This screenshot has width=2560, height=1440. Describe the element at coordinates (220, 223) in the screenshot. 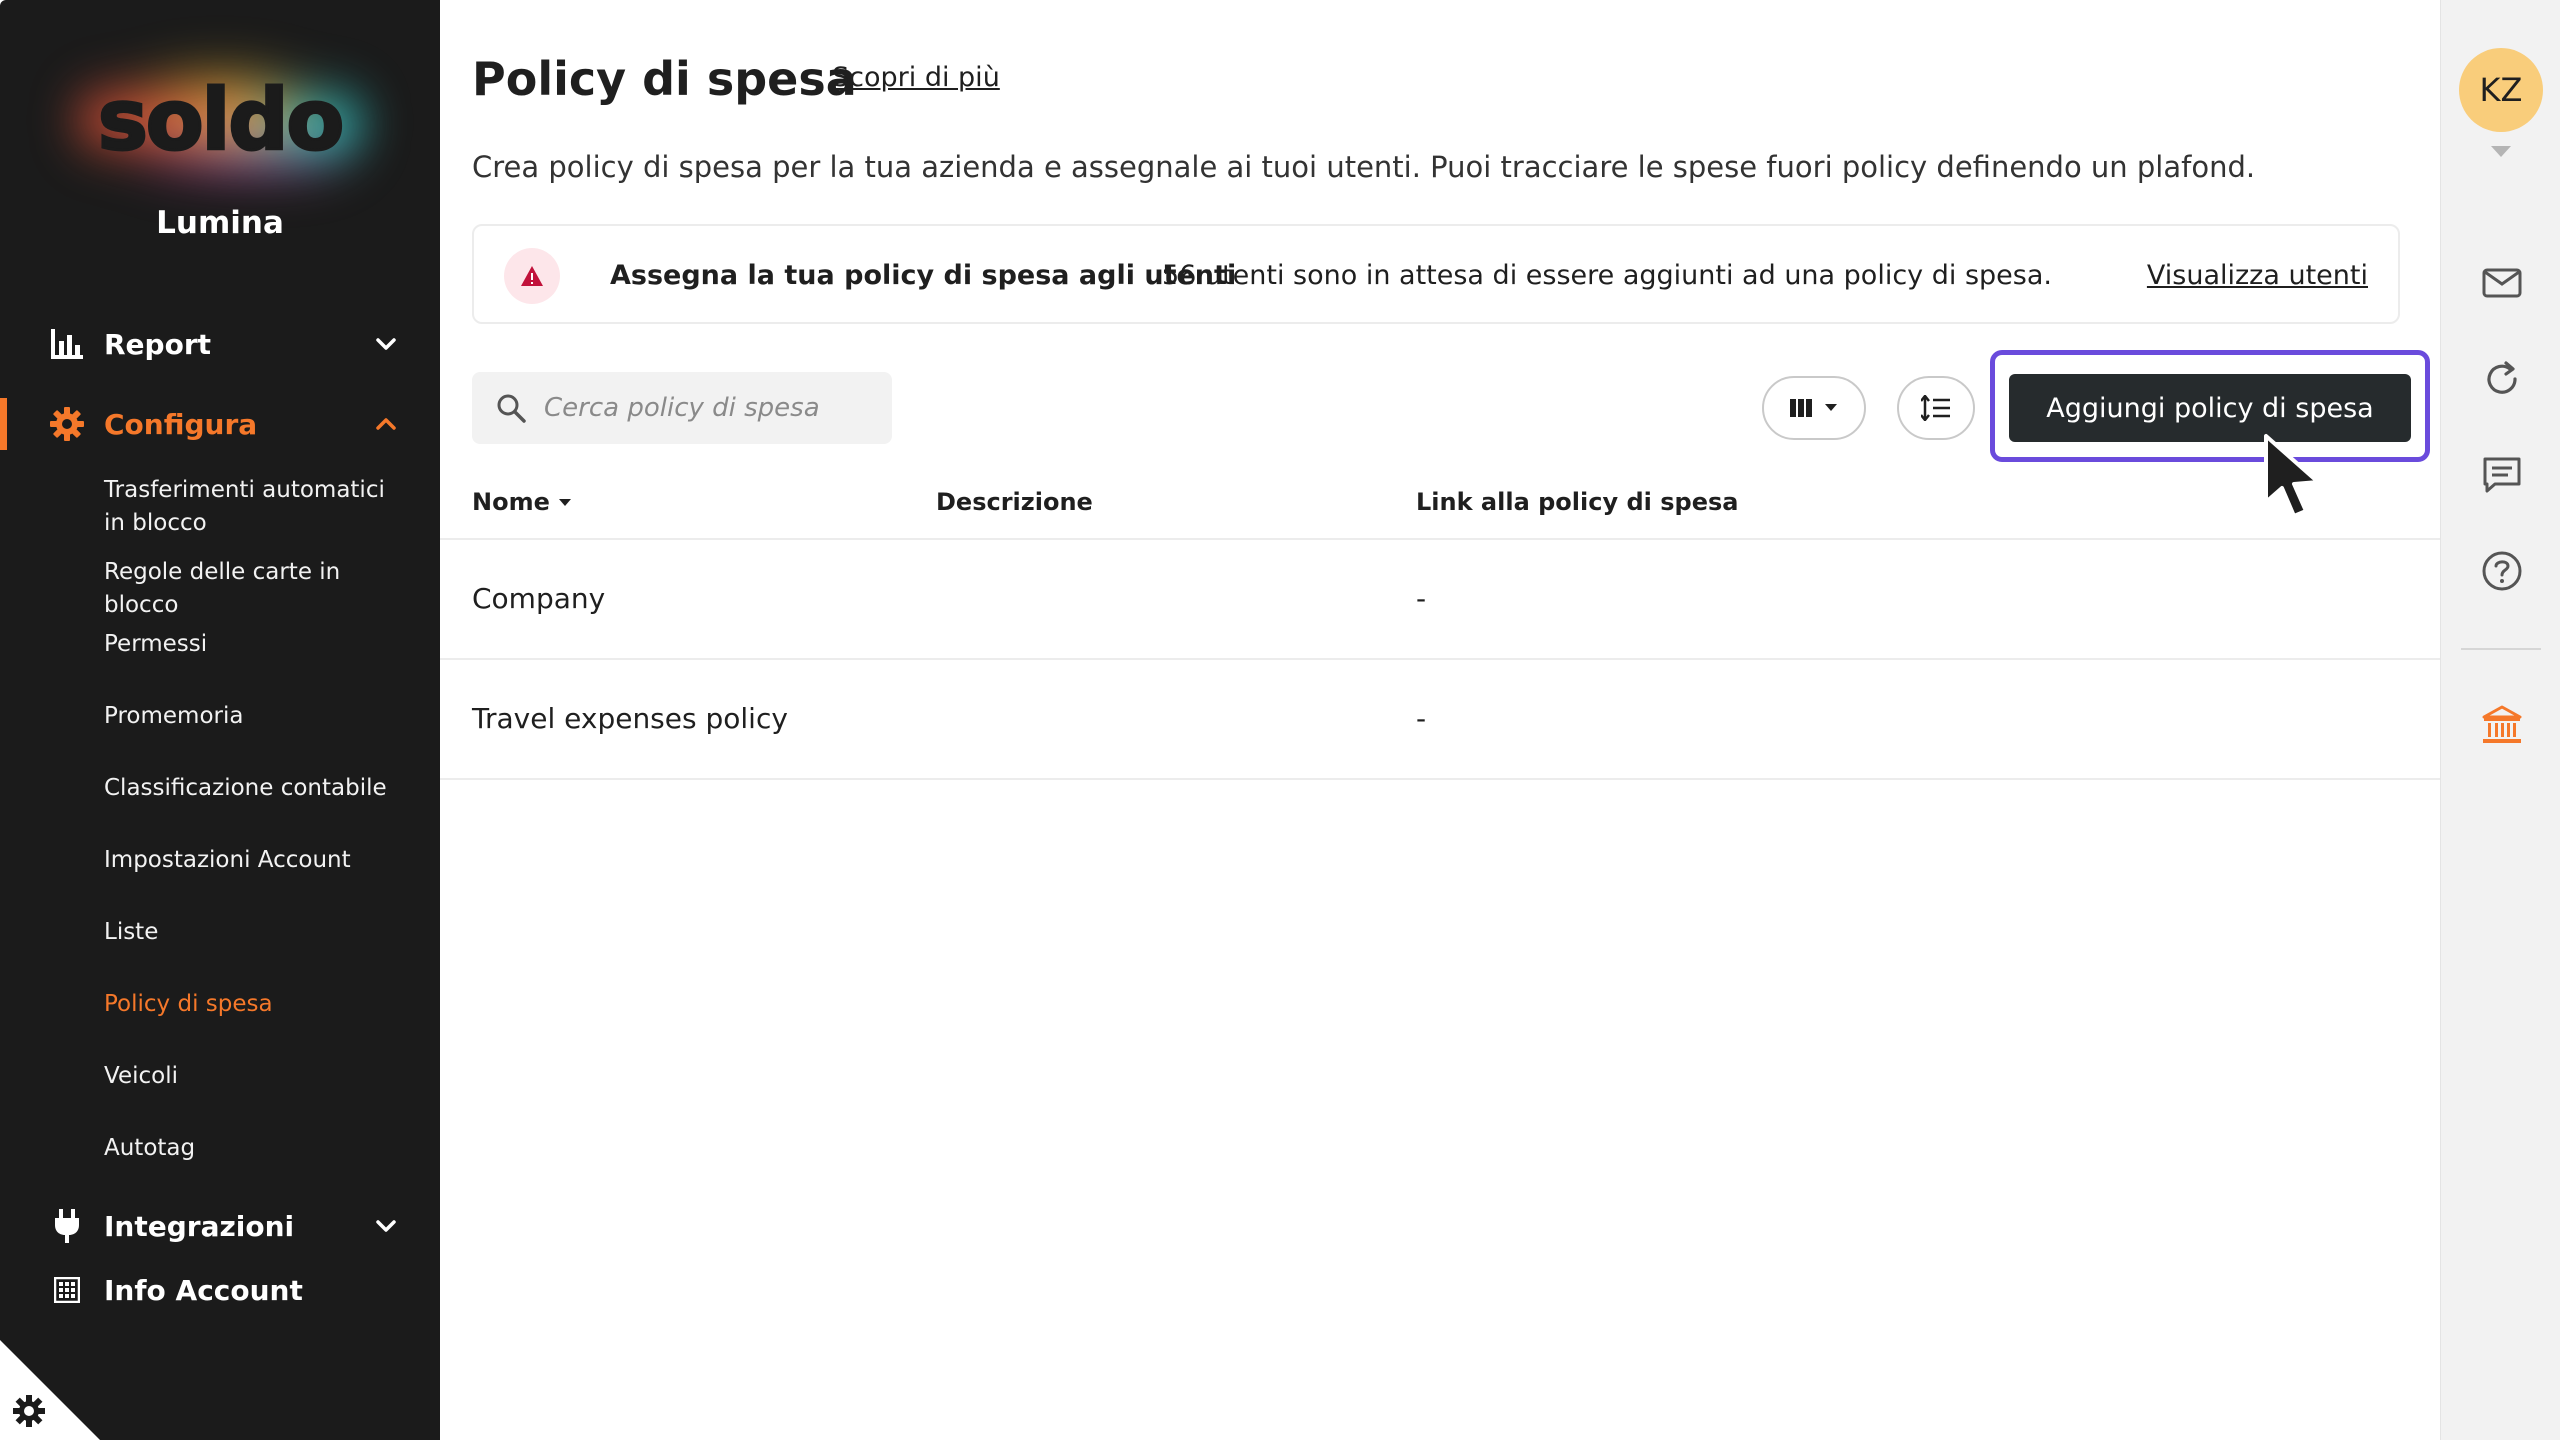

I see `organization-name: Lumina` at that location.